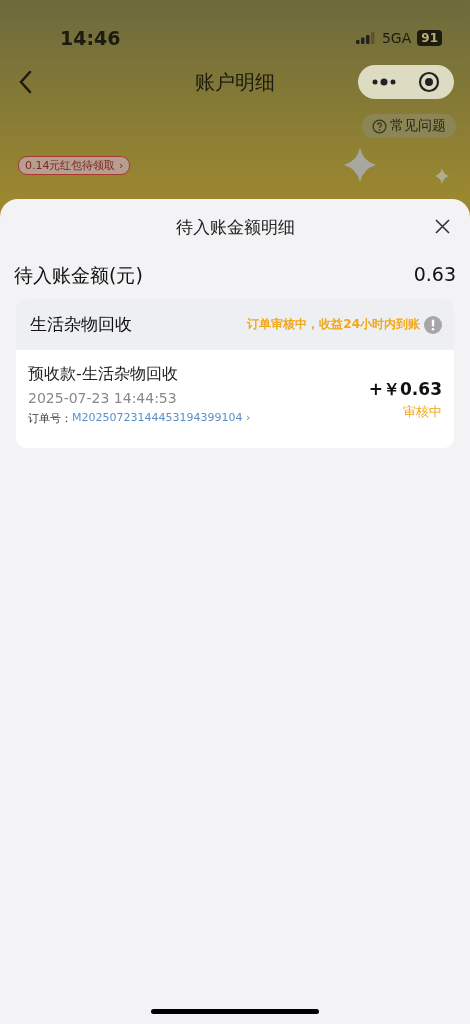 The height and width of the screenshot is (1024, 470). I want to click on status-time: 14:46, so click(90, 38).